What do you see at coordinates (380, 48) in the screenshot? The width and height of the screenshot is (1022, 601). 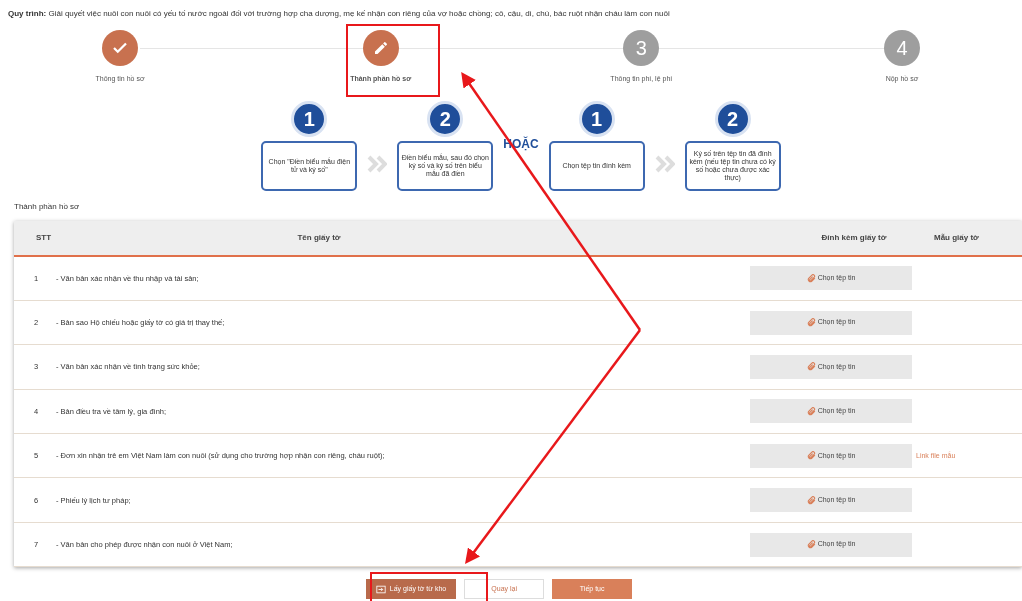 I see `pencil-icon` at bounding box center [380, 48].